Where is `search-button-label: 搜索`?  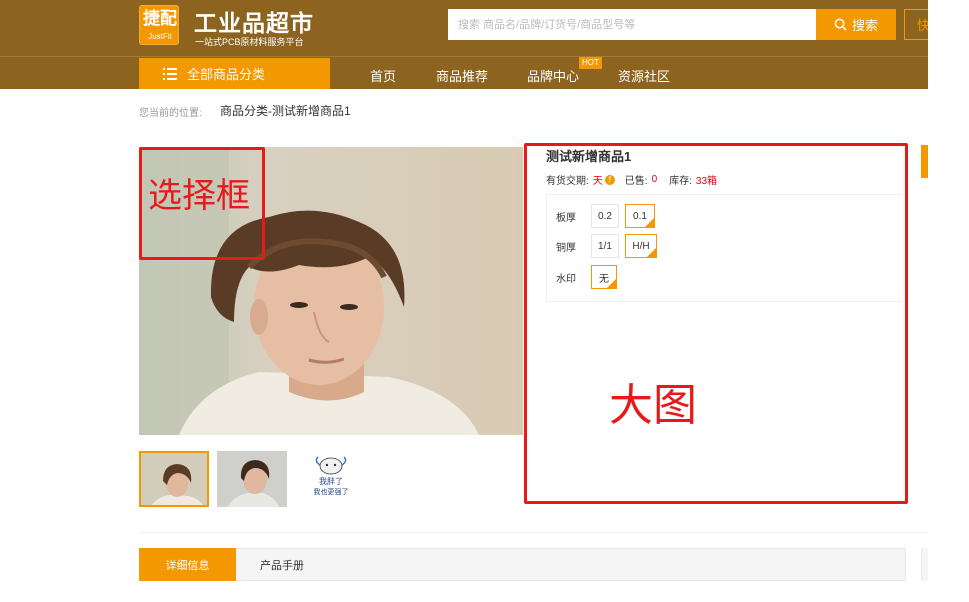 search-button-label: 搜索 is located at coordinates (864, 25).